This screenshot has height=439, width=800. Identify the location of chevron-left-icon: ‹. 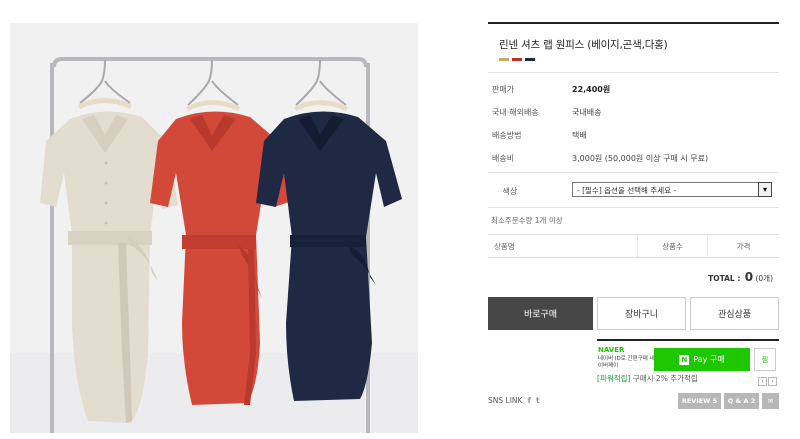
(762, 381).